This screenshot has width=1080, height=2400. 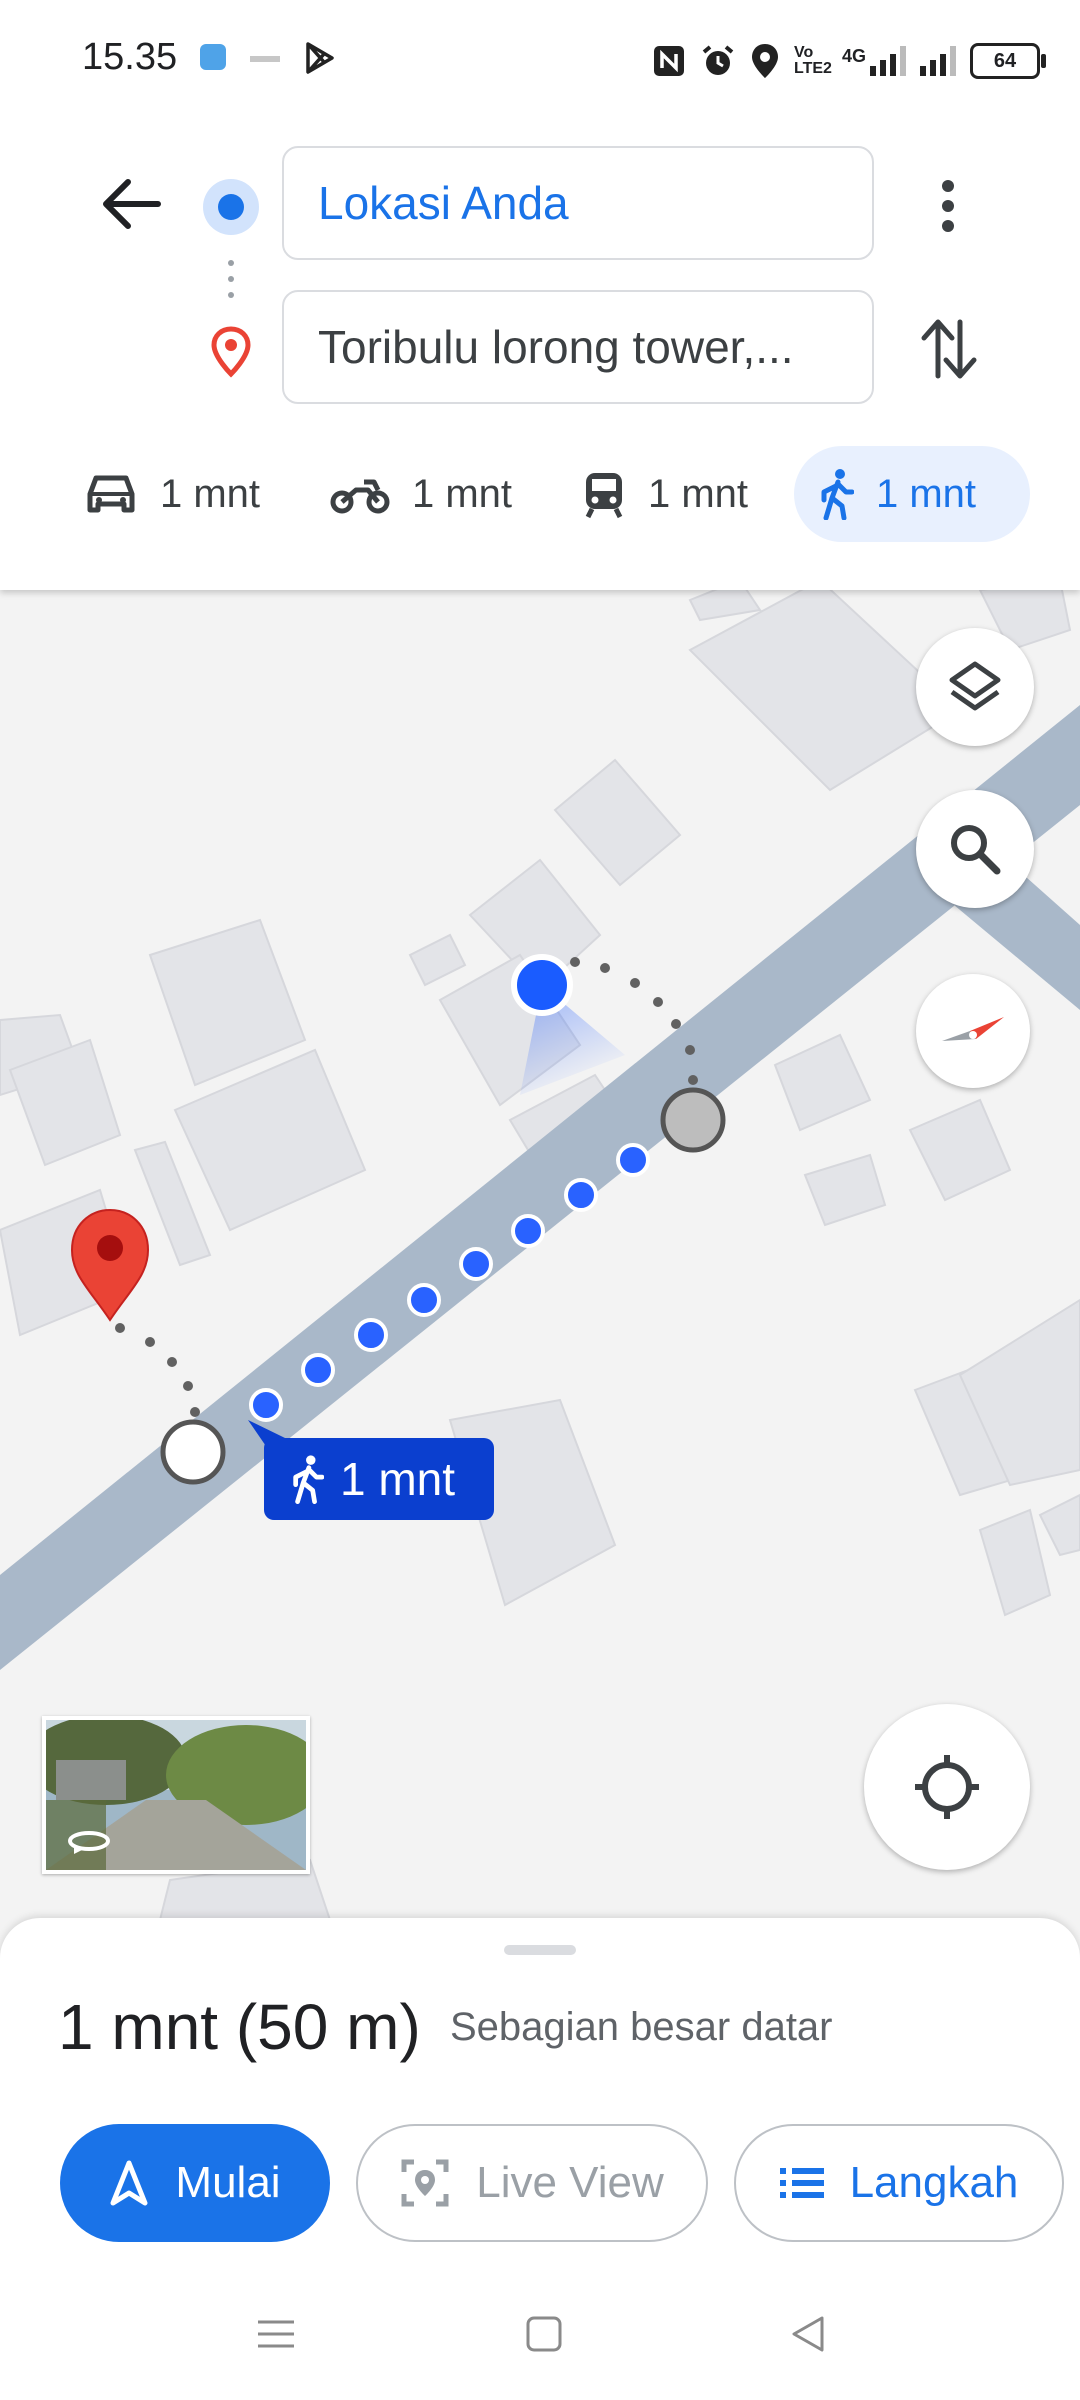 I want to click on navigation-arrow-icon, so click(x=129, y=2183).